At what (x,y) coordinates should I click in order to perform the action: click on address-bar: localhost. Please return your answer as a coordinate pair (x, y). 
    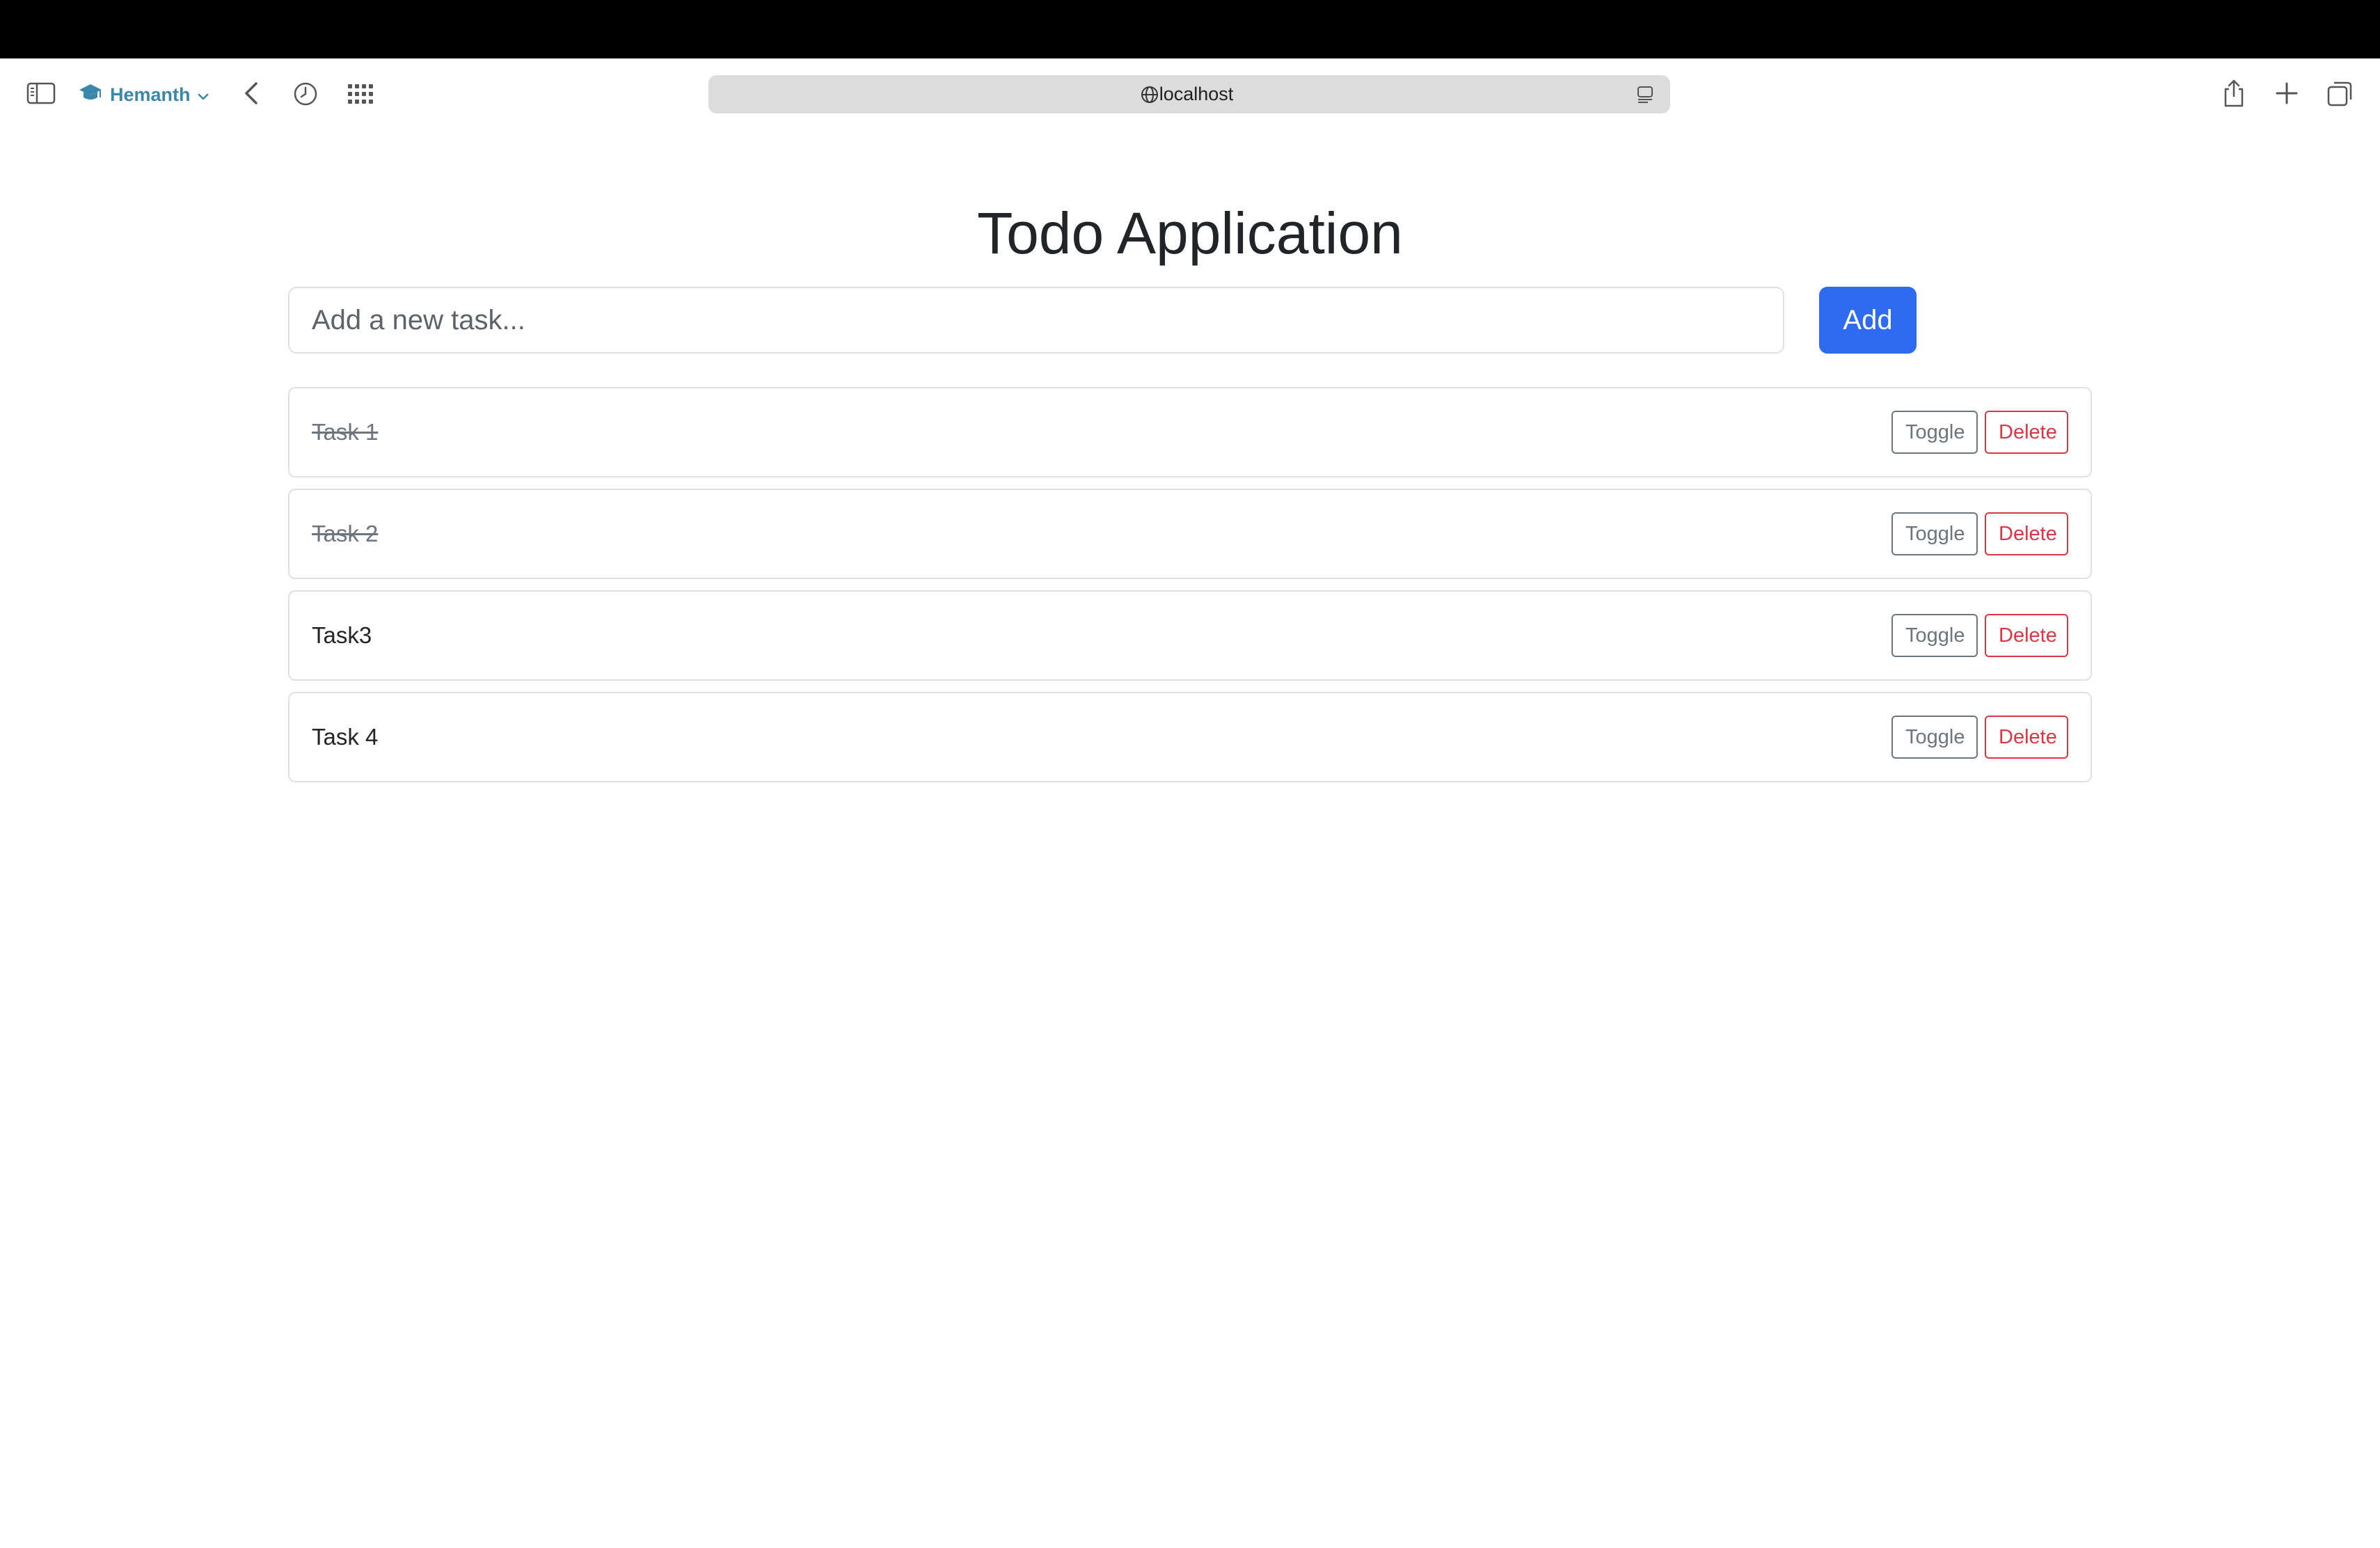
    Looking at the image, I should click on (1189, 94).